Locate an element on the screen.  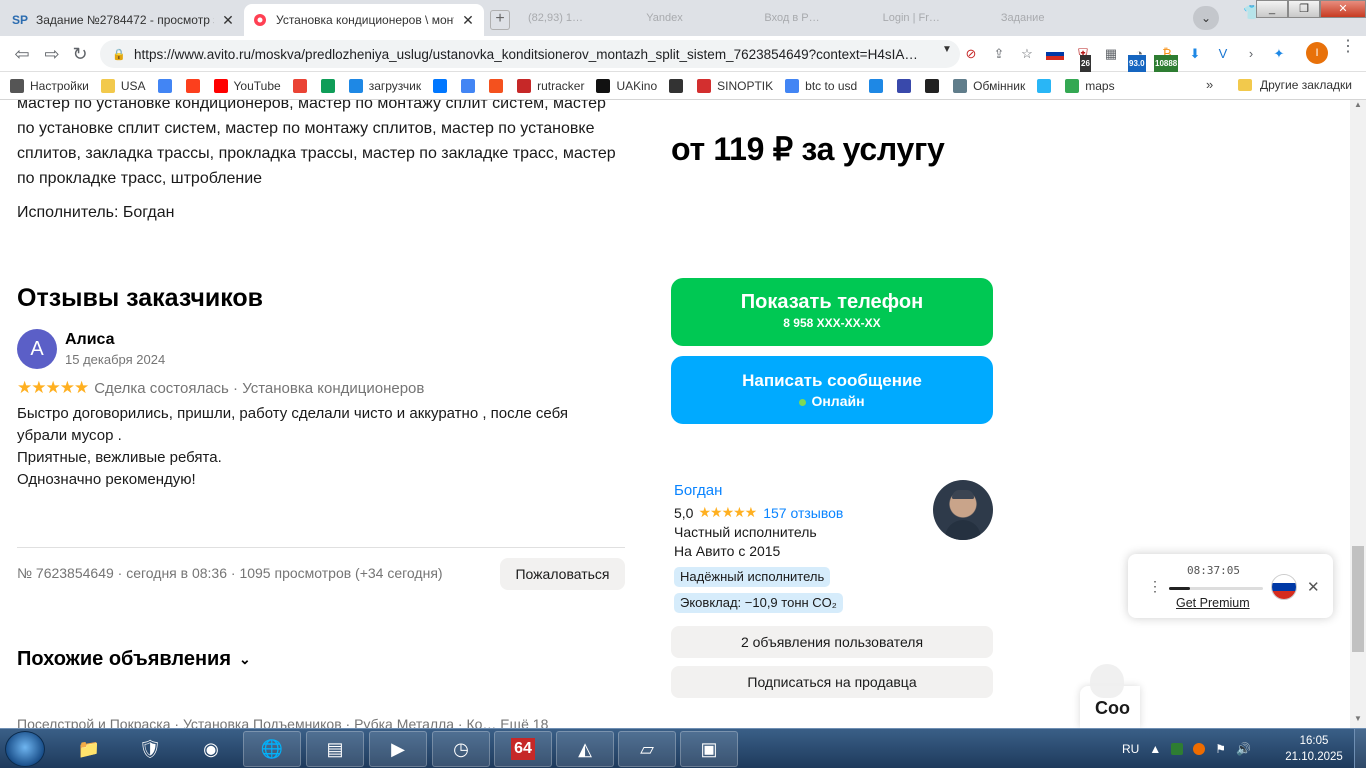
calc-icon: ▤ is located at coordinates (335, 749).